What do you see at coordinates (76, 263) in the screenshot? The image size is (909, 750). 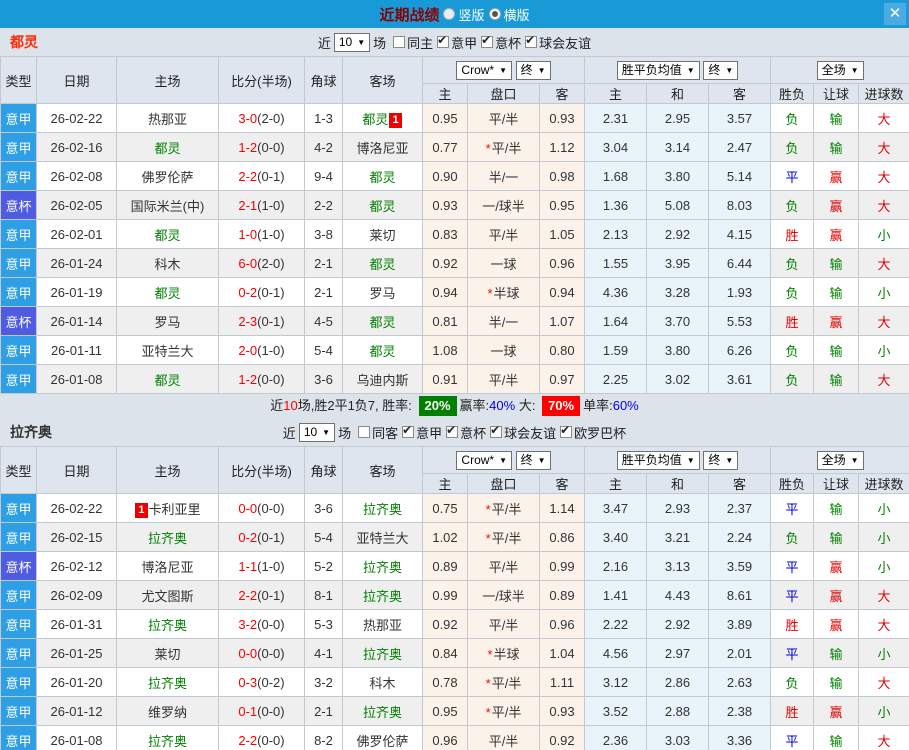 I see `date-cell: 26-01-24` at bounding box center [76, 263].